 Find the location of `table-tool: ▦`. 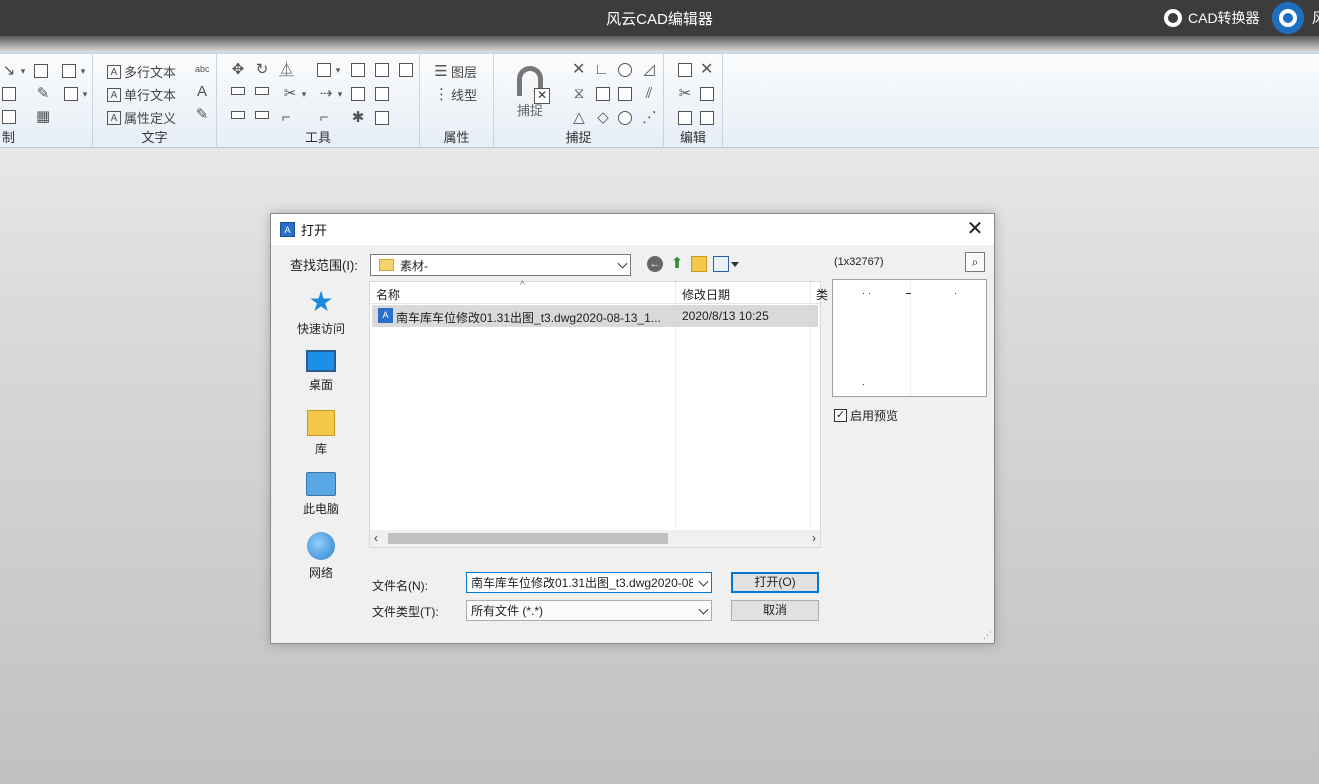

table-tool: ▦ is located at coordinates (43, 117).